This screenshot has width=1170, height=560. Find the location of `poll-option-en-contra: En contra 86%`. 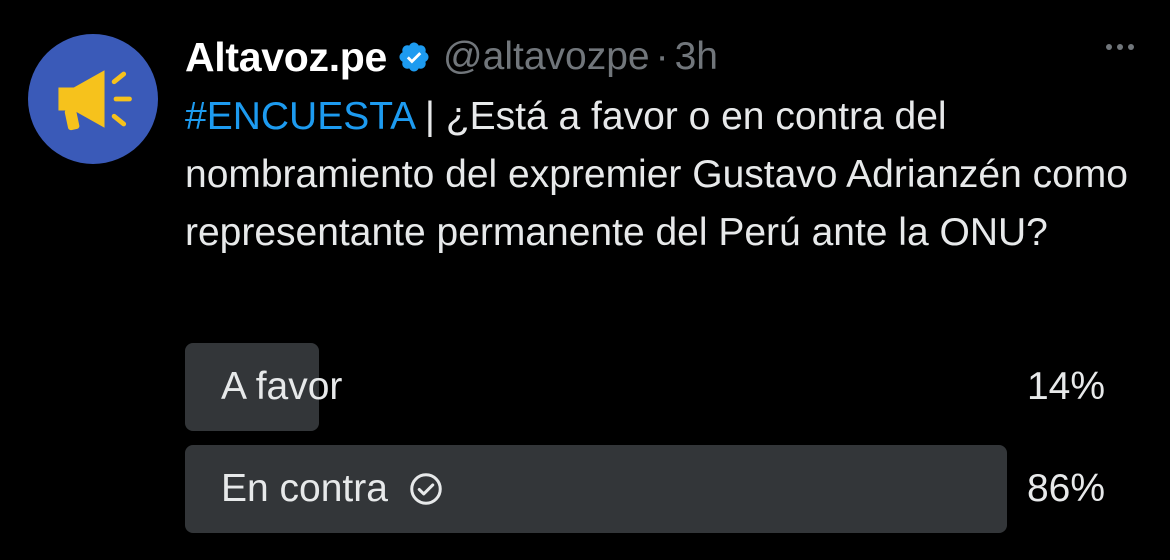

poll-option-en-contra: En contra 86% is located at coordinates (645, 489).